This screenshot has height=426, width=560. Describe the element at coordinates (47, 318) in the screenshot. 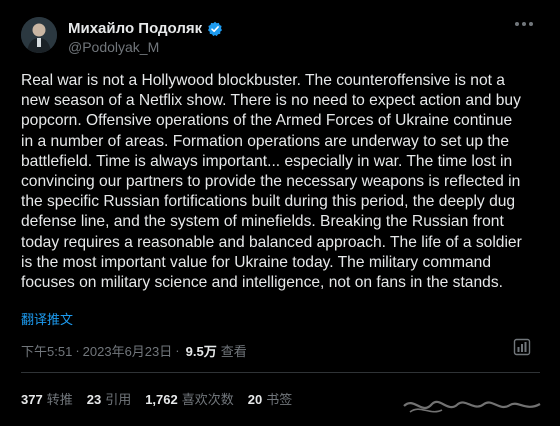

I see `translate-tweet-link: 翻译推文` at that location.